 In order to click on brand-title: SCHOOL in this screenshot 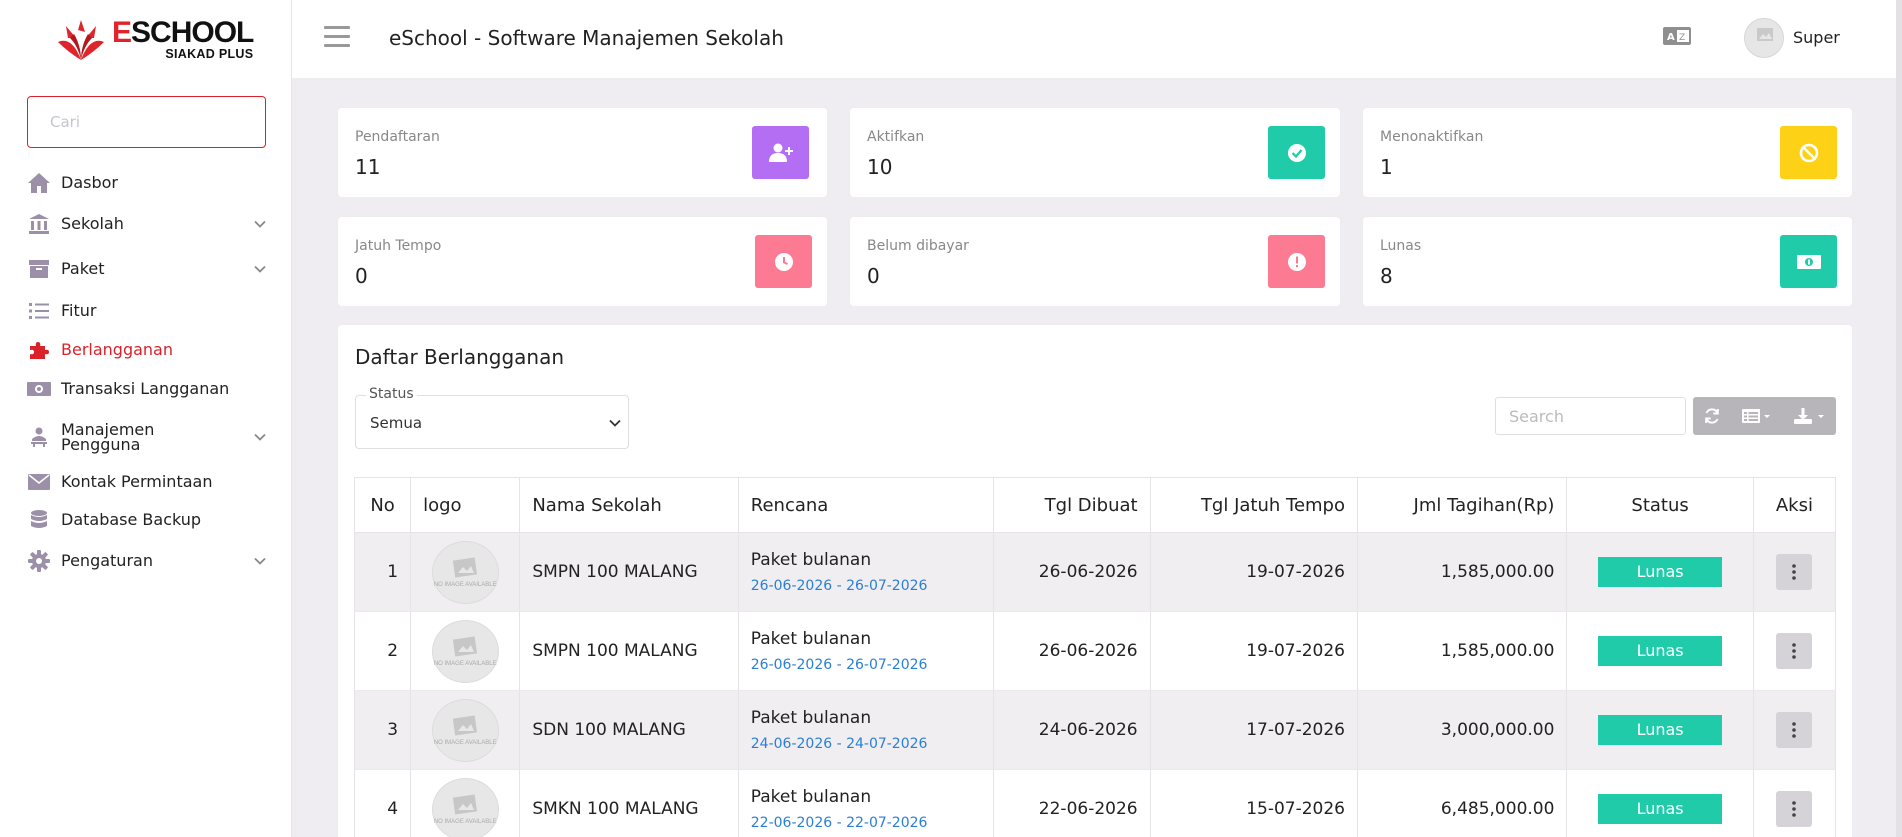, I will do `click(192, 32)`.